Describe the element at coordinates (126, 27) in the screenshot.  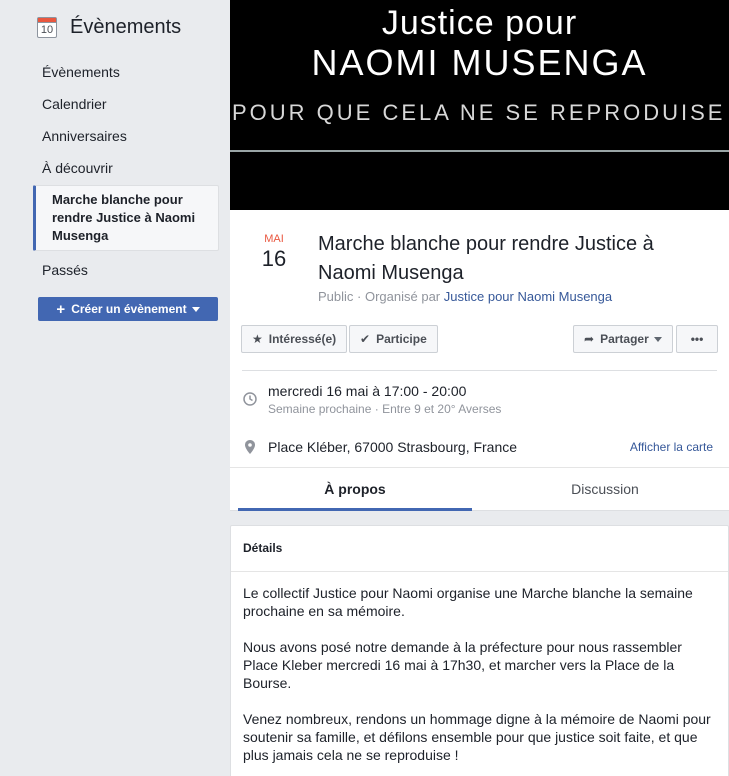
I see `sidebar-title: Évènements` at that location.